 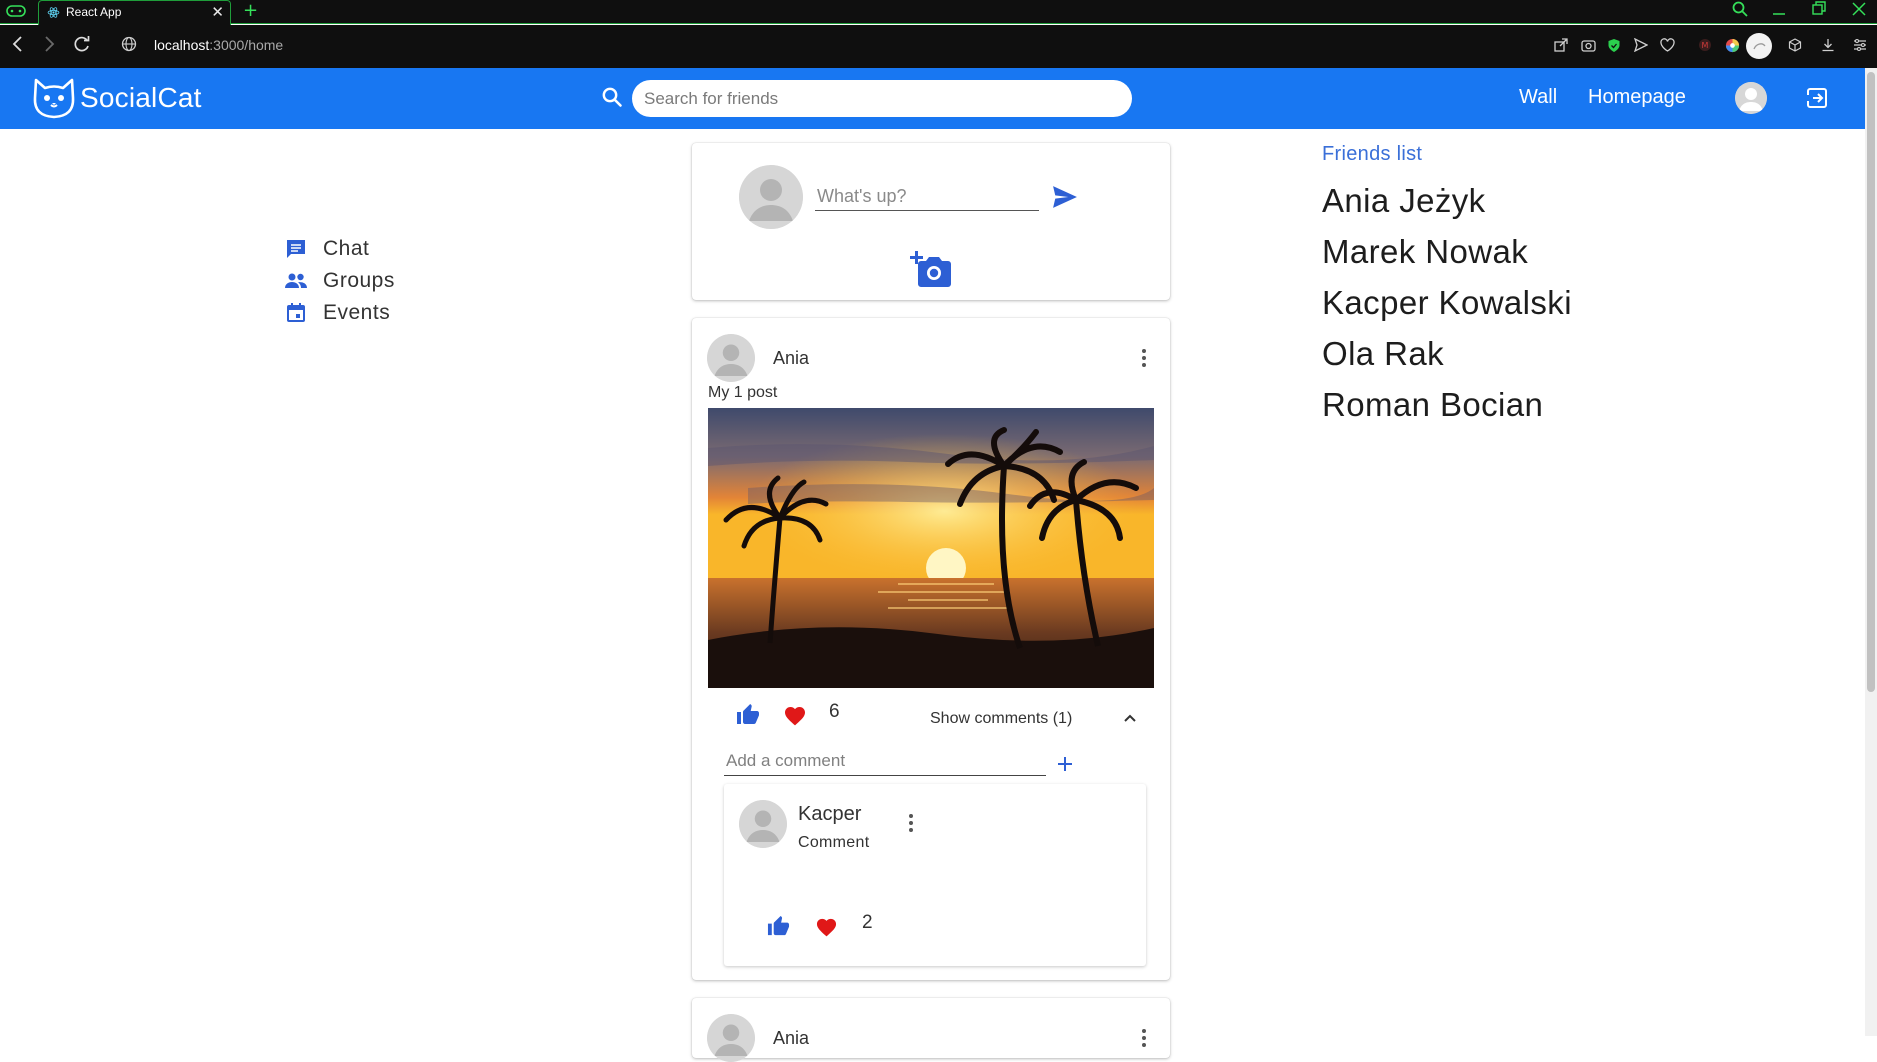 What do you see at coordinates (1859, 11) in the screenshot?
I see `close-window-icon` at bounding box center [1859, 11].